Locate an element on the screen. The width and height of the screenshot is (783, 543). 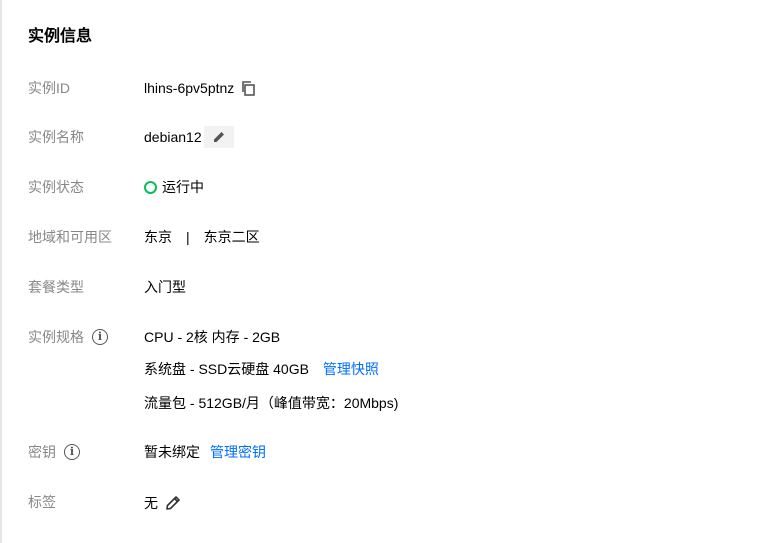
instance-status-row: 运行中 is located at coordinates (174, 187).